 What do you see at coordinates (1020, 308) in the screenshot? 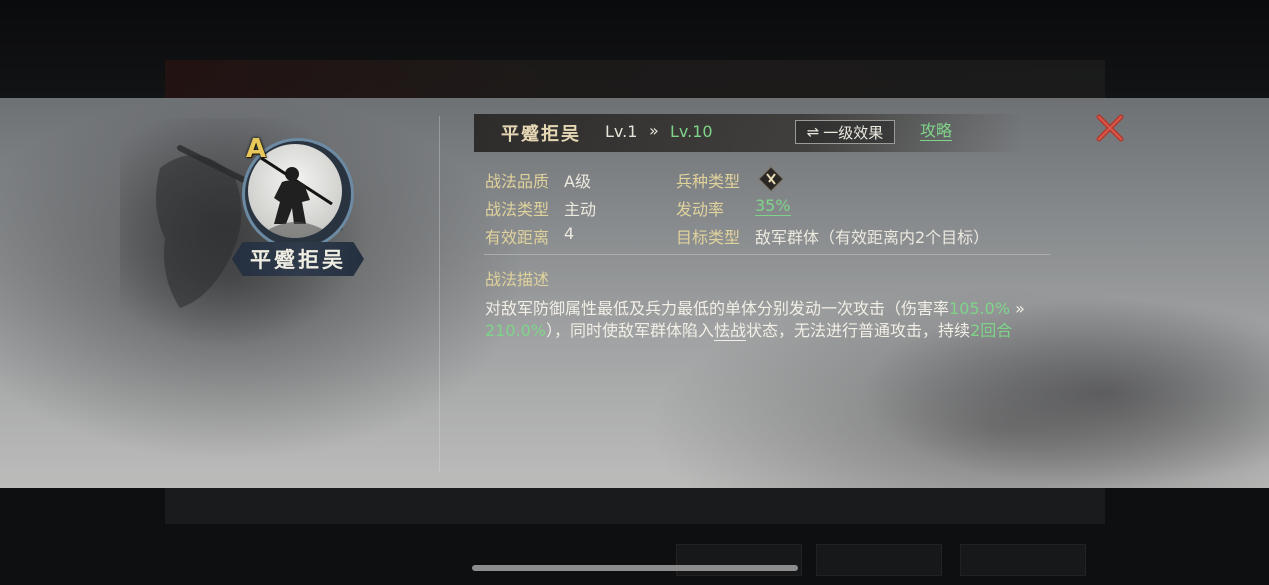
I see `damage-arrow-icon: »` at bounding box center [1020, 308].